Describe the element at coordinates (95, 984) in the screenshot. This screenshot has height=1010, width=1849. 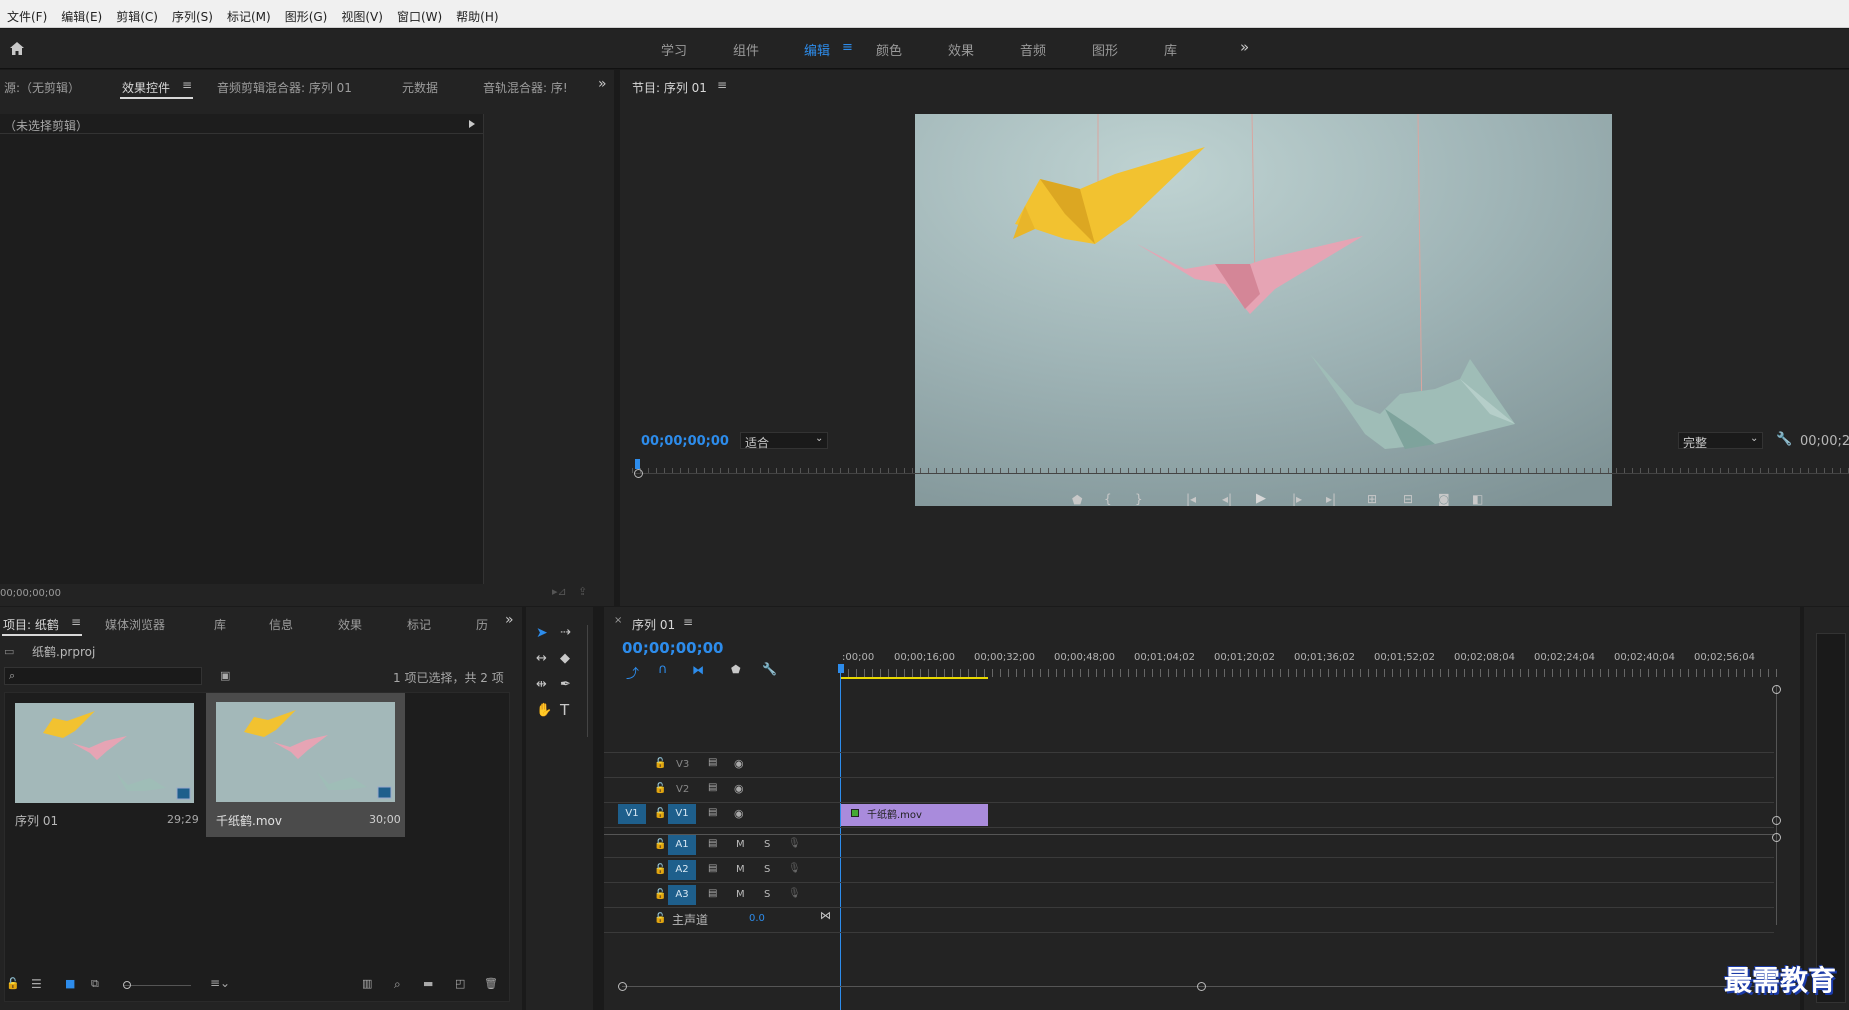
I see `freeform-view-icon: ⧉` at that location.